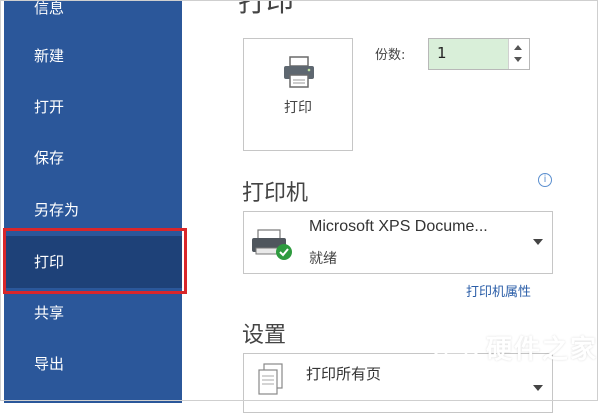 The image size is (600, 413). Describe the element at coordinates (93, 262) in the screenshot. I see `sidebar-item-print: 打印` at that location.